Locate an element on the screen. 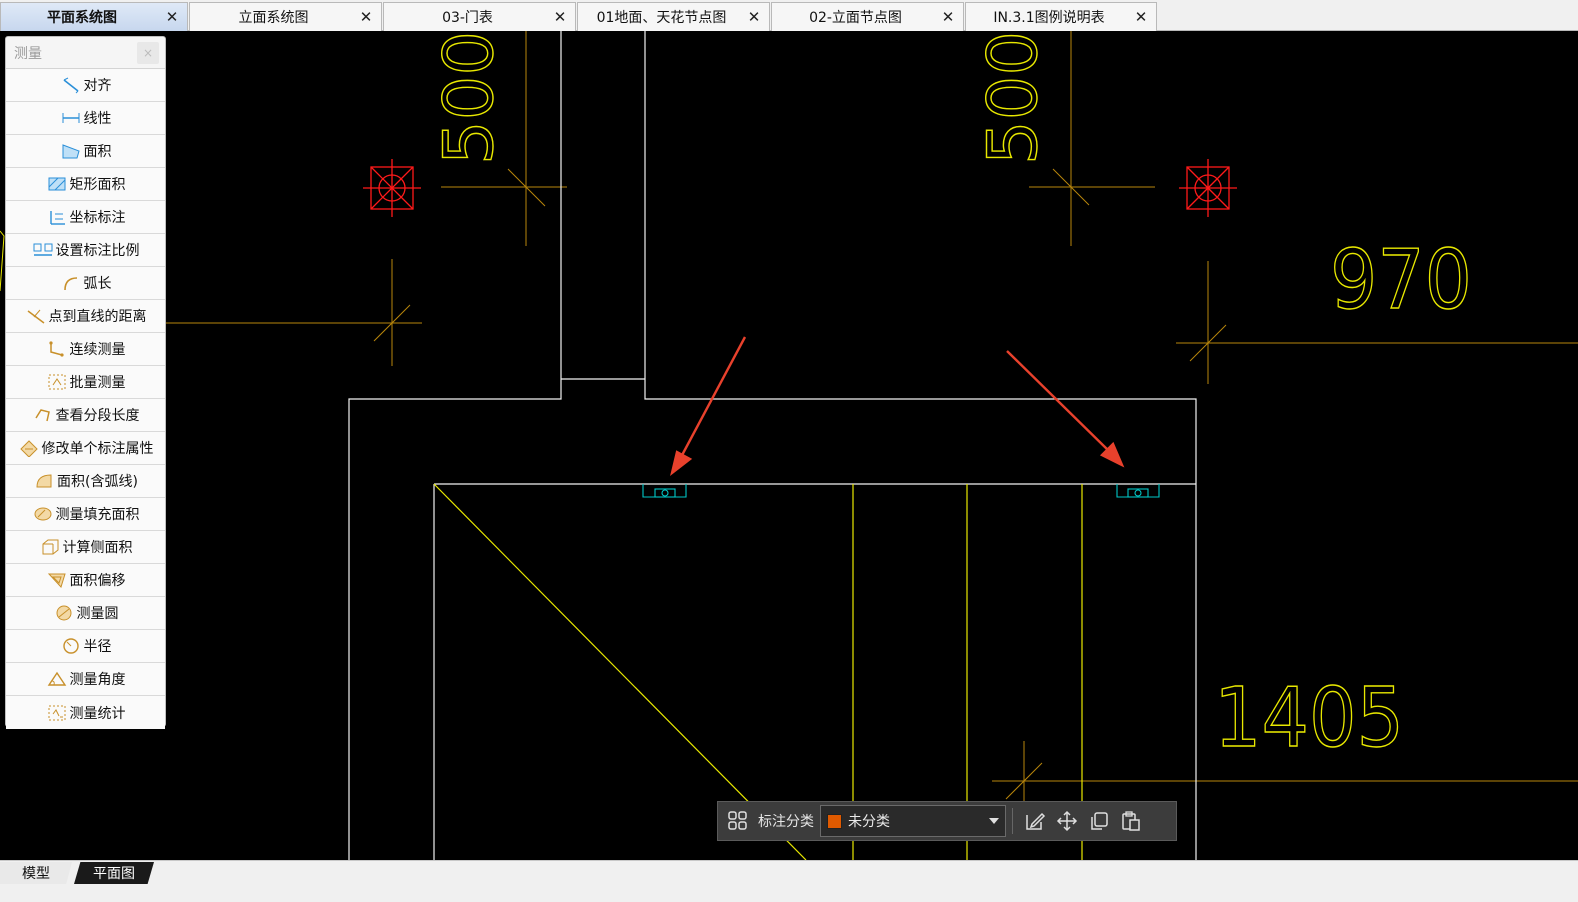  tool-label: 矩形面积 is located at coordinates (97, 185).